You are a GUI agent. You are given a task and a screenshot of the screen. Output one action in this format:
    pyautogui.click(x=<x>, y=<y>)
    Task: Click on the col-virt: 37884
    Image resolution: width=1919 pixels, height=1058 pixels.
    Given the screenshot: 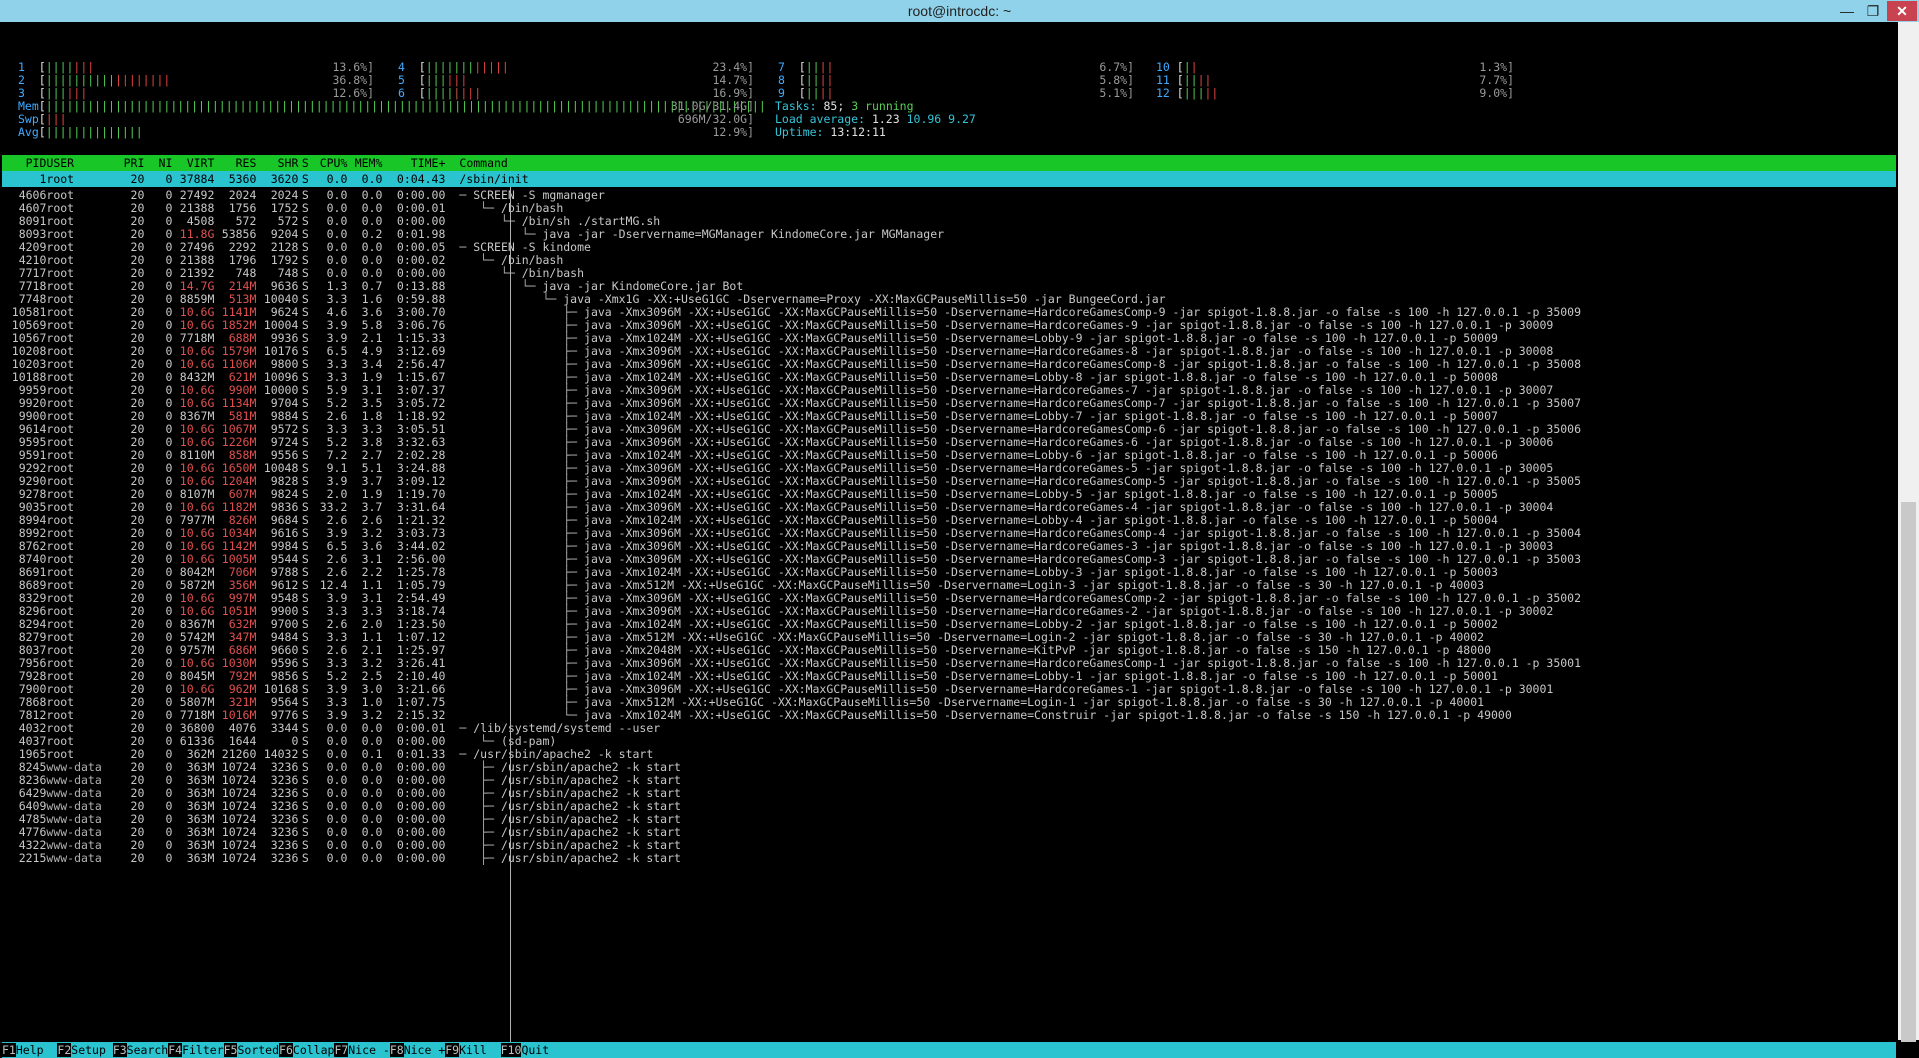 What is the action you would take?
    pyautogui.click(x=197, y=179)
    